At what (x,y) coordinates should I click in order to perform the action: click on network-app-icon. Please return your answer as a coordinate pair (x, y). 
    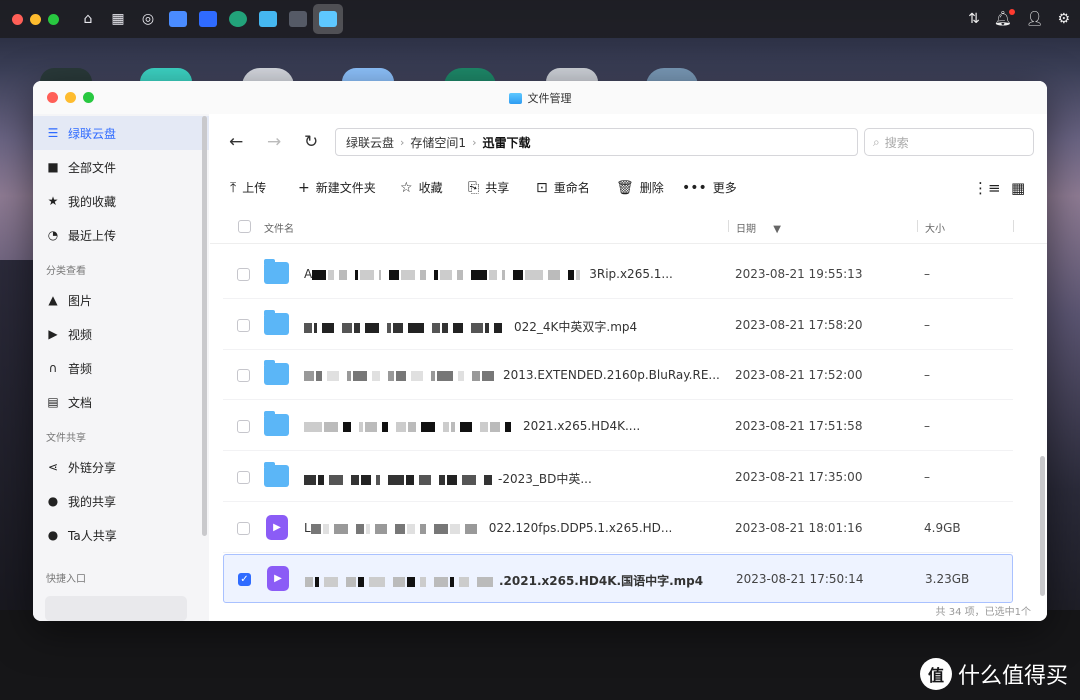
    Looking at the image, I should click on (208, 19).